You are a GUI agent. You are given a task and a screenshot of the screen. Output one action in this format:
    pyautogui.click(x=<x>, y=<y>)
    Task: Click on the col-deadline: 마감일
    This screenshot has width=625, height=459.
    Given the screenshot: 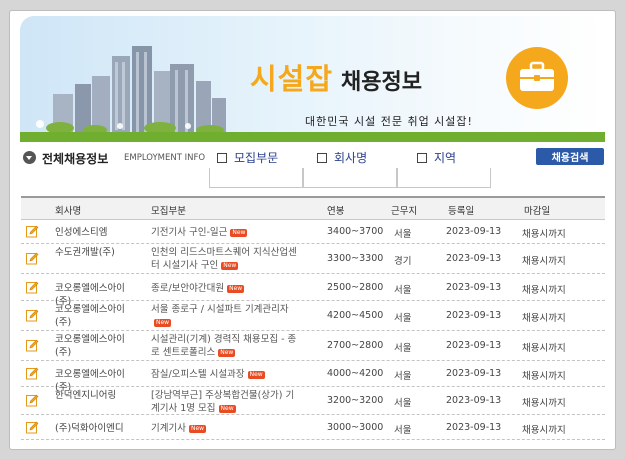 What is the action you would take?
    pyautogui.click(x=537, y=211)
    